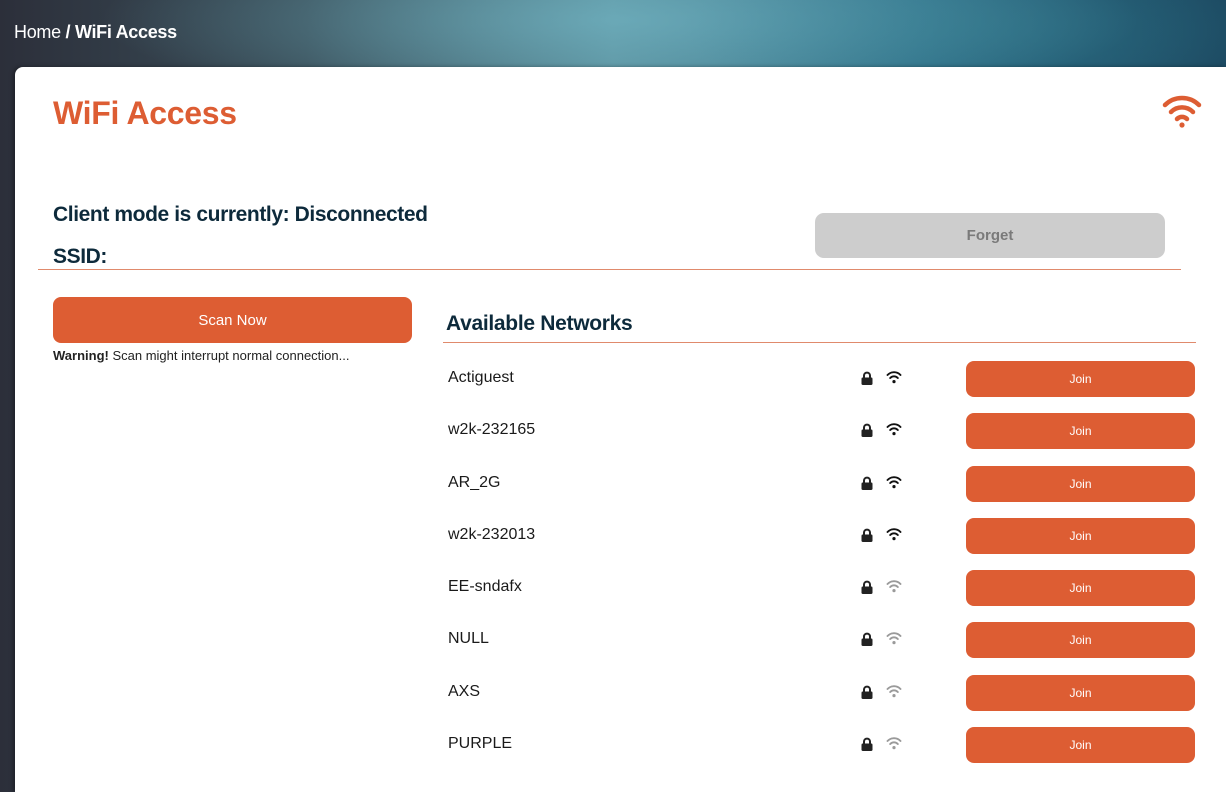 This screenshot has width=1226, height=792. Describe the element at coordinates (825, 438) in the screenshot. I see `network-row: w2k-232165 Join` at that location.